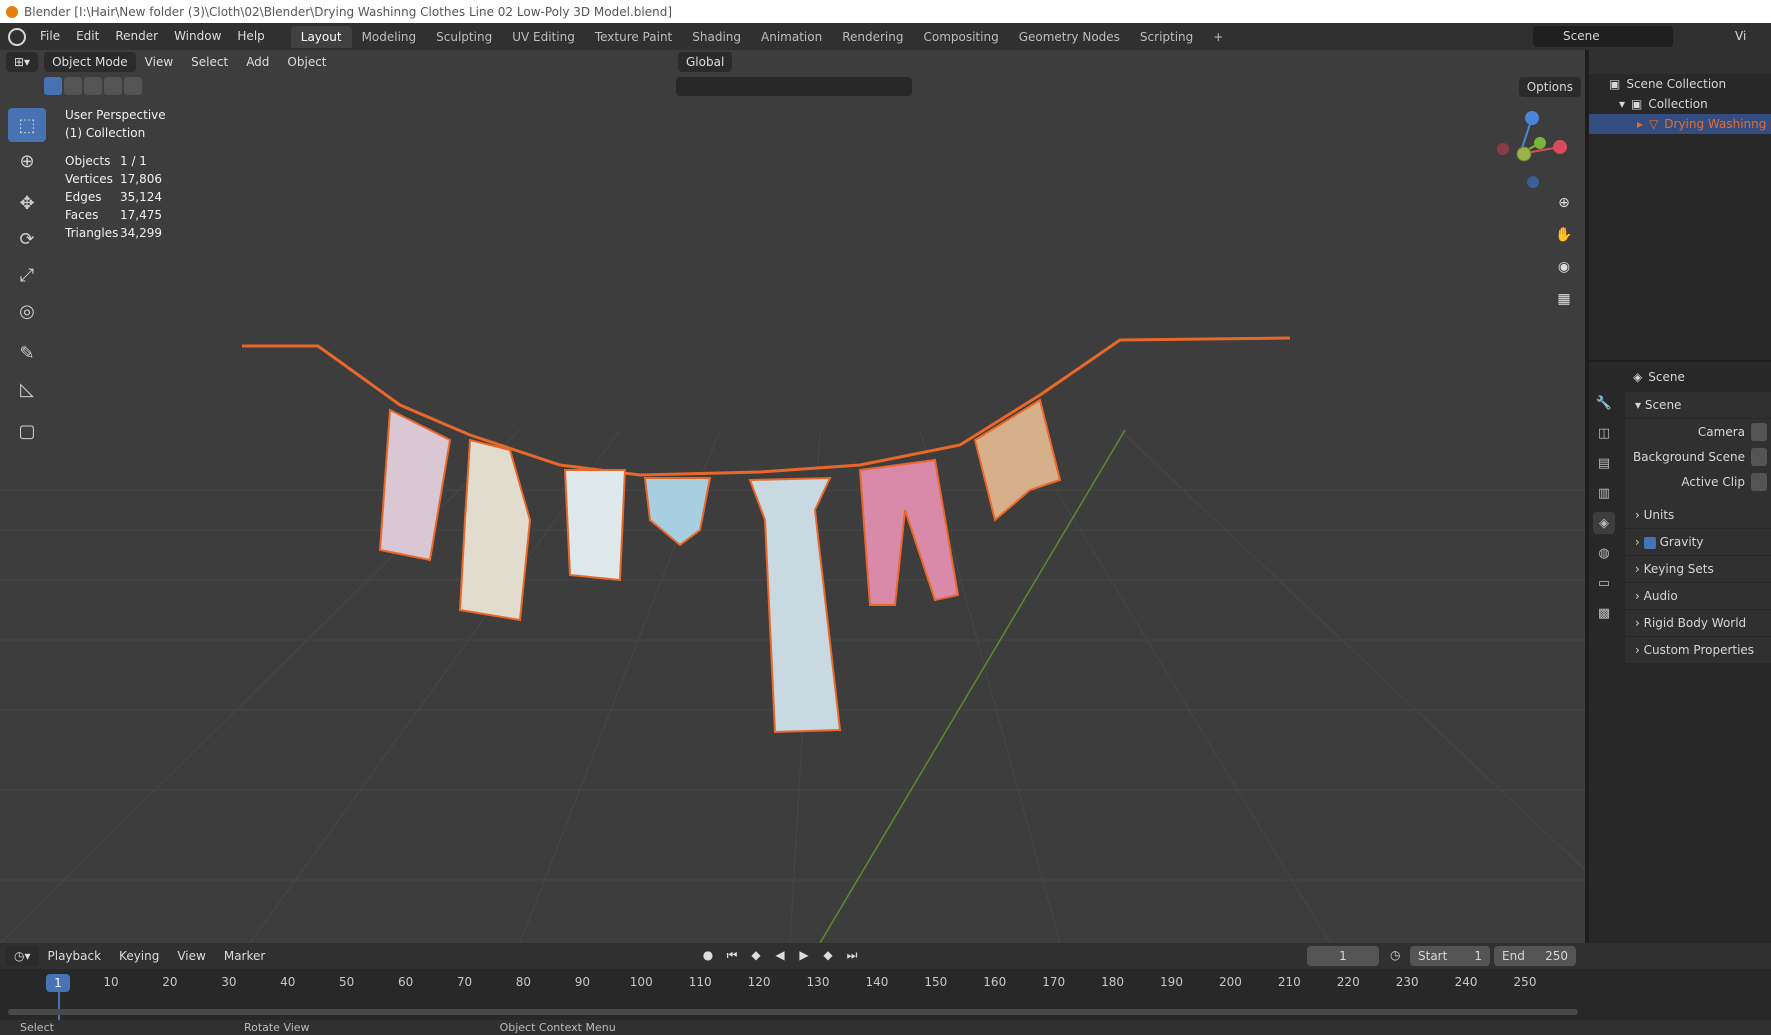  I want to click on outliner-object: ▸ ▽ Drying Washinng Cl, so click(1680, 124).